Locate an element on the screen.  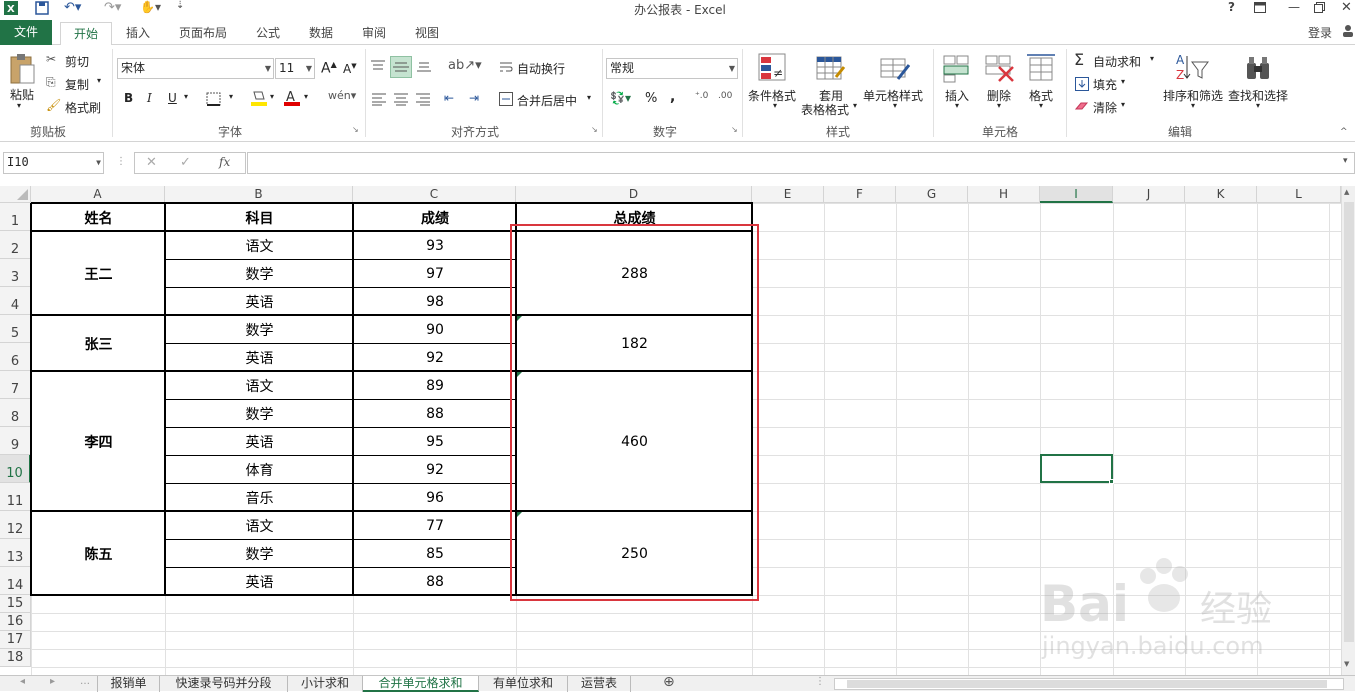
fill-color-icon is located at coordinates (259, 98).